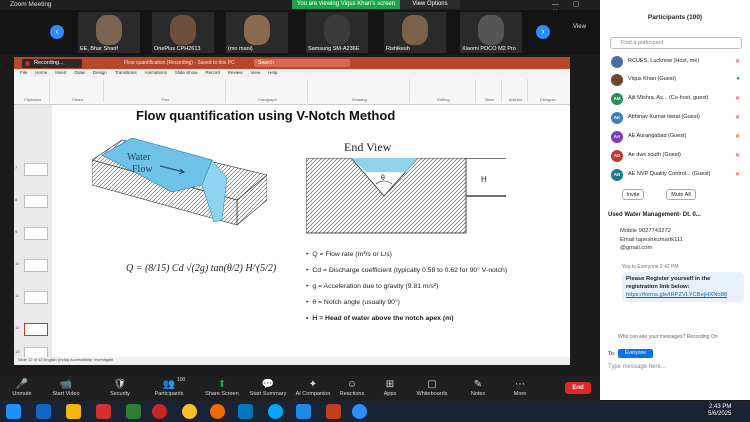 The image size is (750, 422). What do you see at coordinates (36, 329) in the screenshot?
I see `slide-thumbnail-selected` at bounding box center [36, 329].